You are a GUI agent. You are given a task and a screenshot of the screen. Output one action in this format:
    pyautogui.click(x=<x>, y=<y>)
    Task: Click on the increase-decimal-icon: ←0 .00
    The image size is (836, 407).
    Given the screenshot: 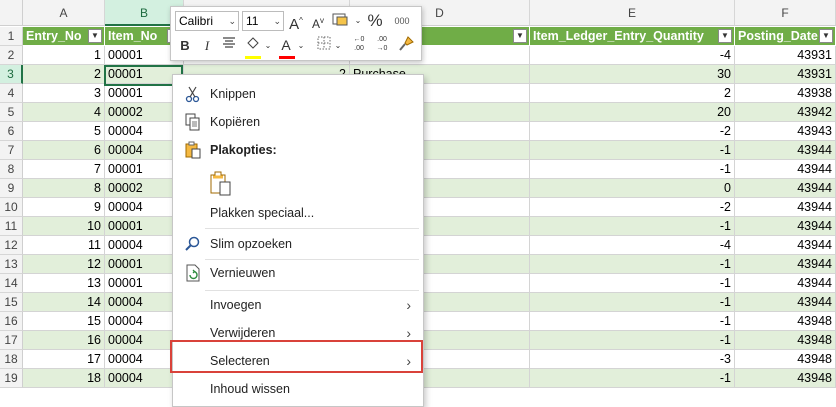 What is the action you would take?
    pyautogui.click(x=359, y=45)
    